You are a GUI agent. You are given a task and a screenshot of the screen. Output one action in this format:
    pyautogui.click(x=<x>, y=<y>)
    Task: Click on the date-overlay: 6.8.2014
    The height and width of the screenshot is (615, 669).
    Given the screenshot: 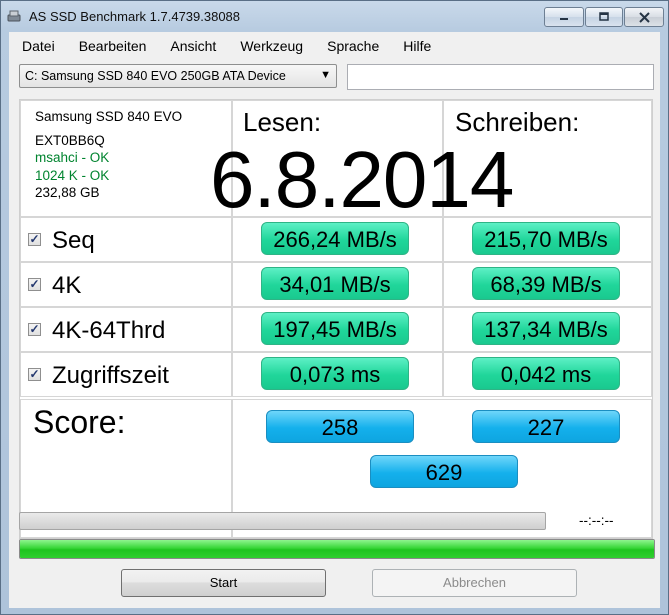 What is the action you would take?
    pyautogui.click(x=362, y=179)
    